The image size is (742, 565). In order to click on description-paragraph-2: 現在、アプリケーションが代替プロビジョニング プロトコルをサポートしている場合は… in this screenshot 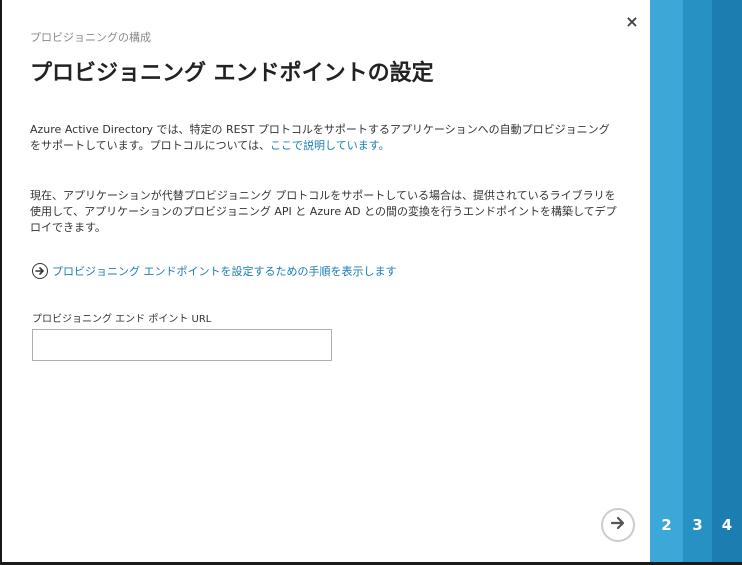, I will do `click(323, 211)`.